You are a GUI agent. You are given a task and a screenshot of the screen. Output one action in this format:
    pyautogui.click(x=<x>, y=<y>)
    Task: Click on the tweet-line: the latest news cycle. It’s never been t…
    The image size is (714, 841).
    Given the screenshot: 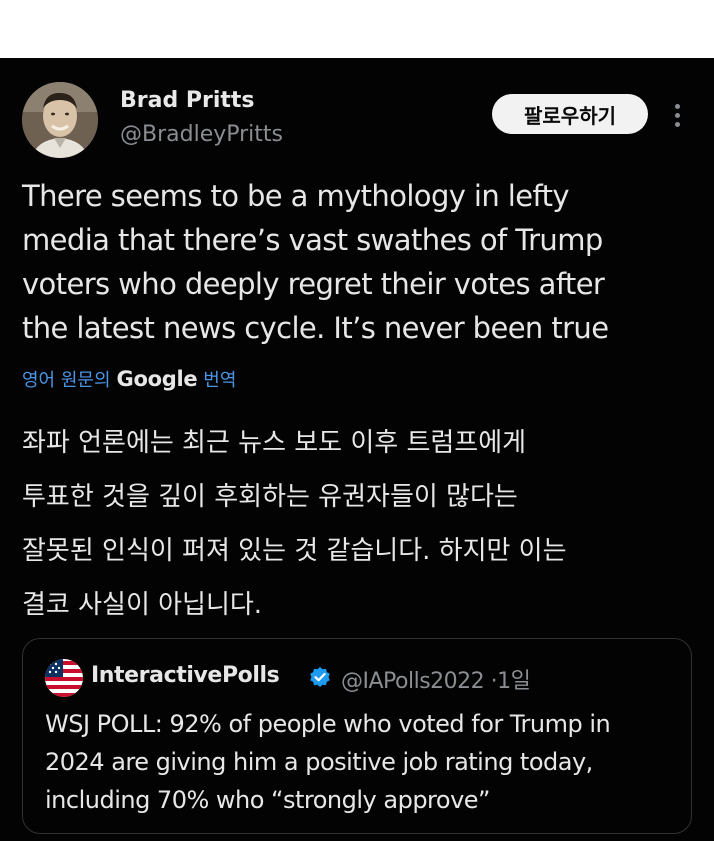 What is the action you would take?
    pyautogui.click(x=315, y=328)
    